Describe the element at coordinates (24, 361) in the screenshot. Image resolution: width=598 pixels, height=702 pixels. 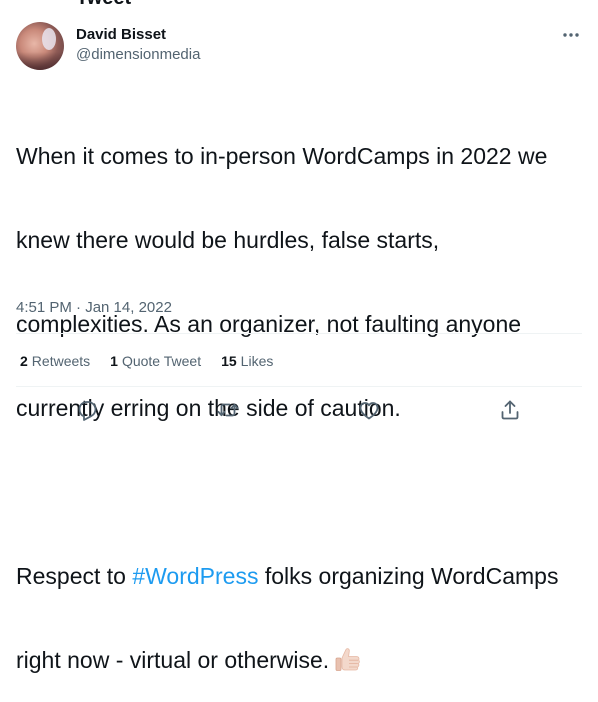
I see `retweets-count: 2` at that location.